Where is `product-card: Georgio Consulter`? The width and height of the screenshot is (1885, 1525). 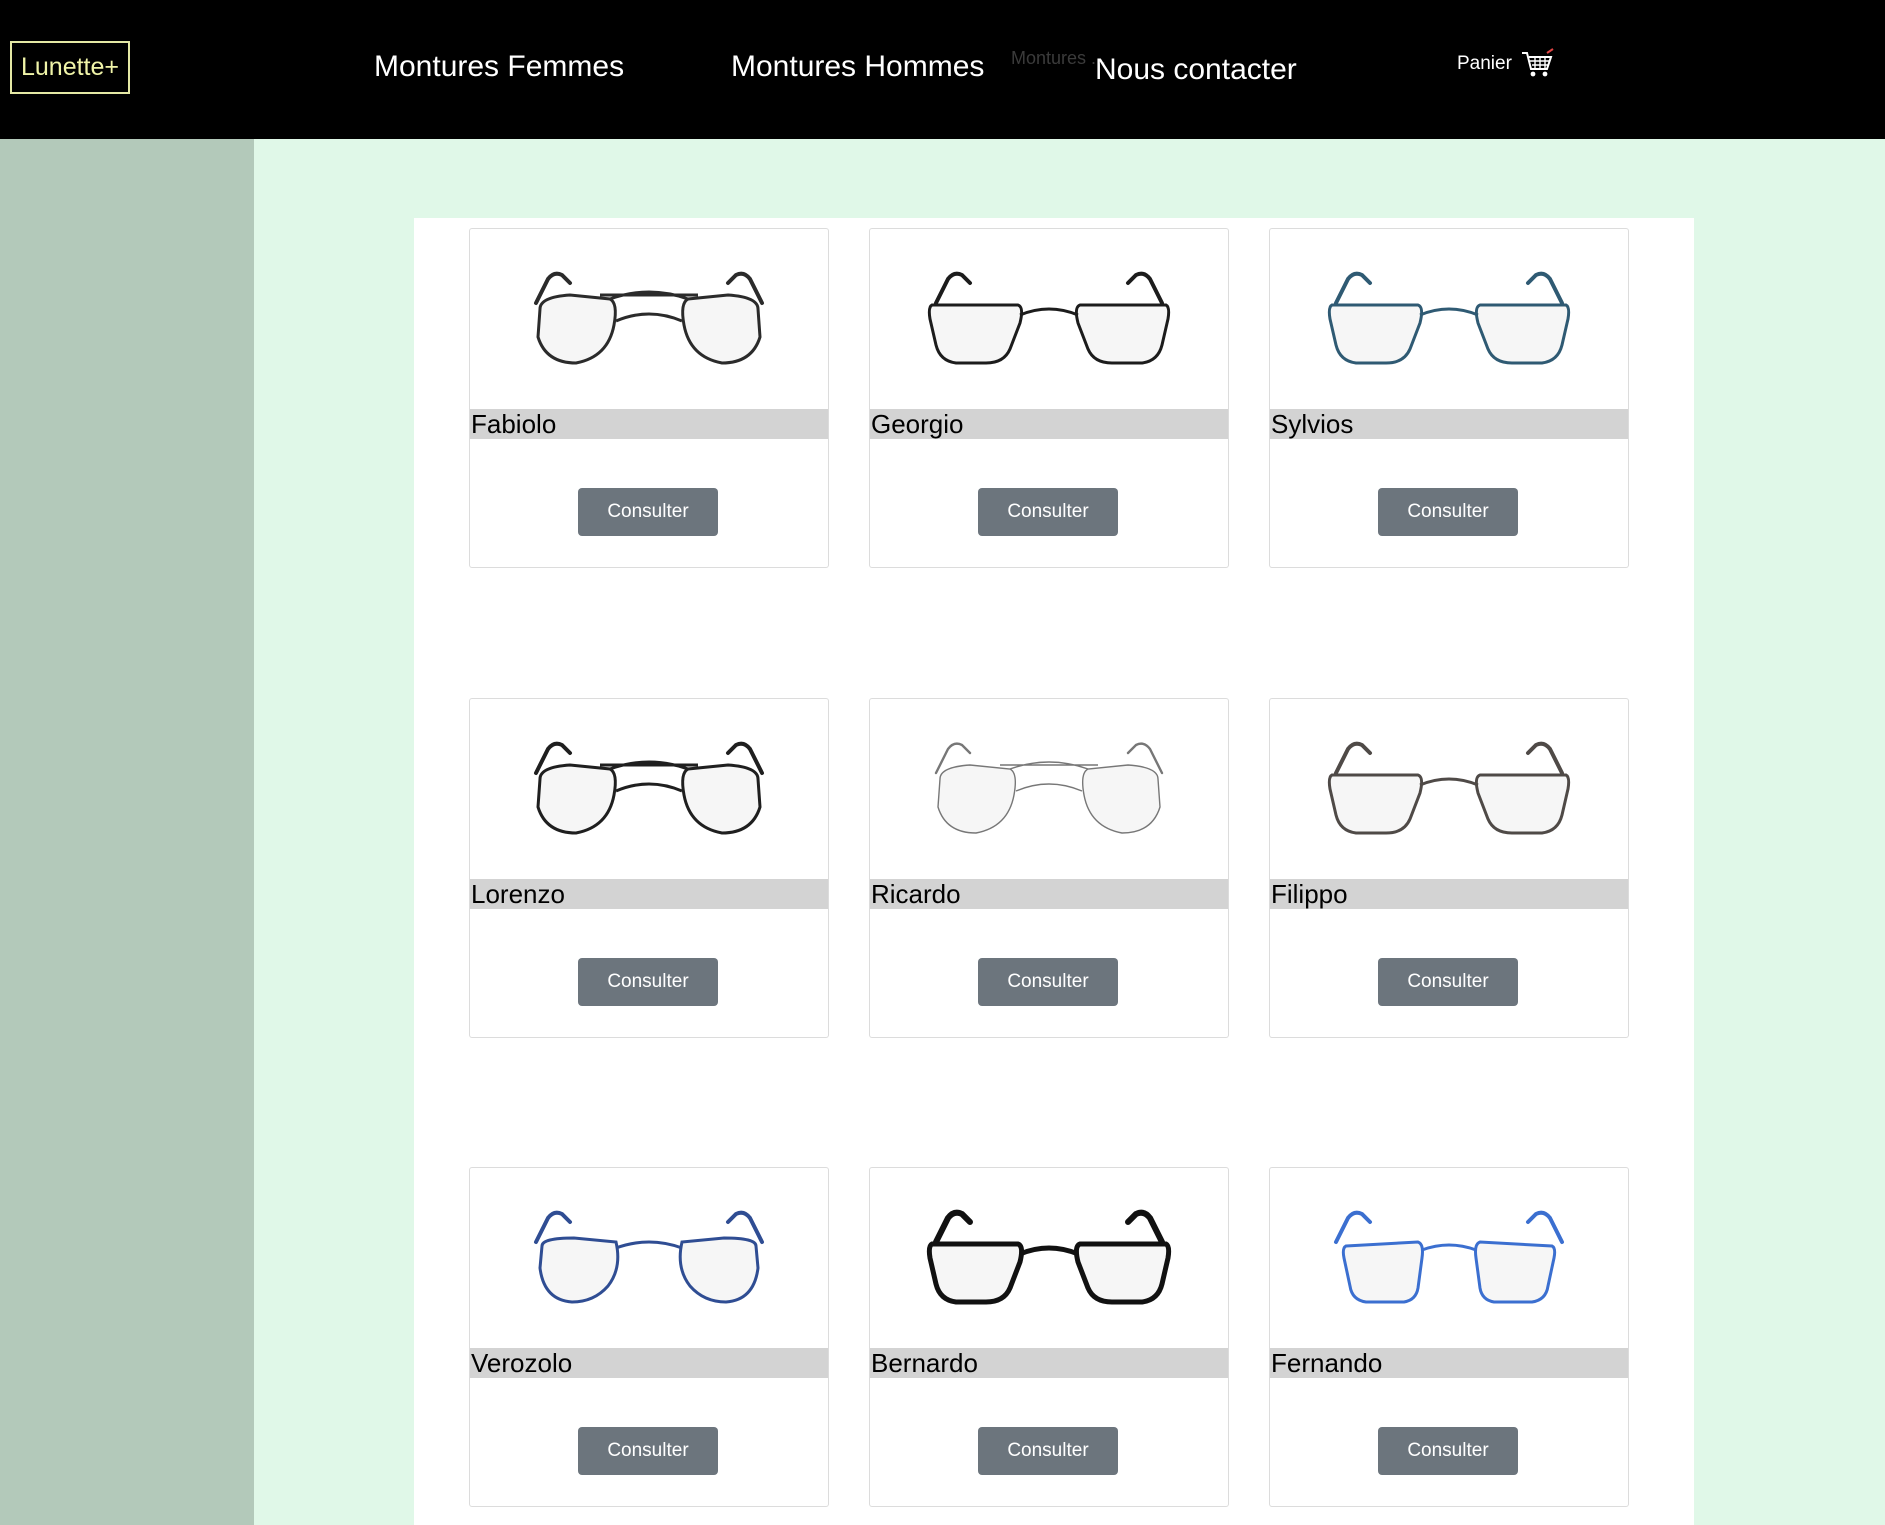
product-card: Georgio Consulter is located at coordinates (1049, 398).